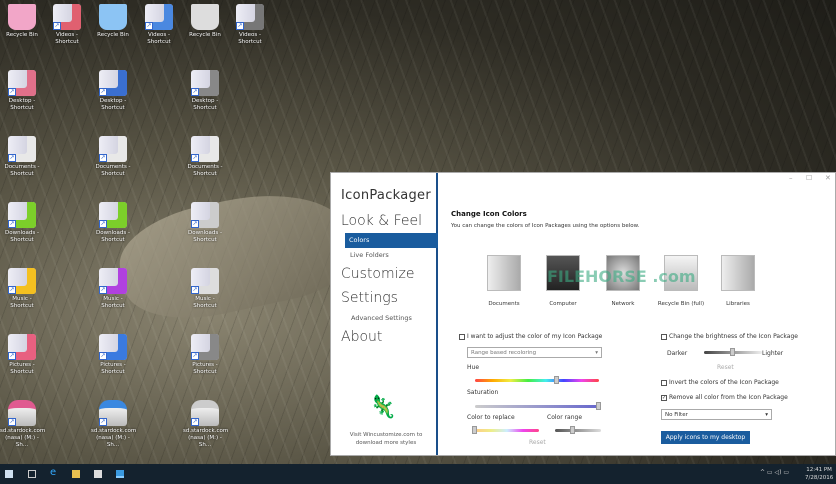  Describe the element at coordinates (537, 442) in the screenshot. I see `reset-color-button: Reset` at that location.